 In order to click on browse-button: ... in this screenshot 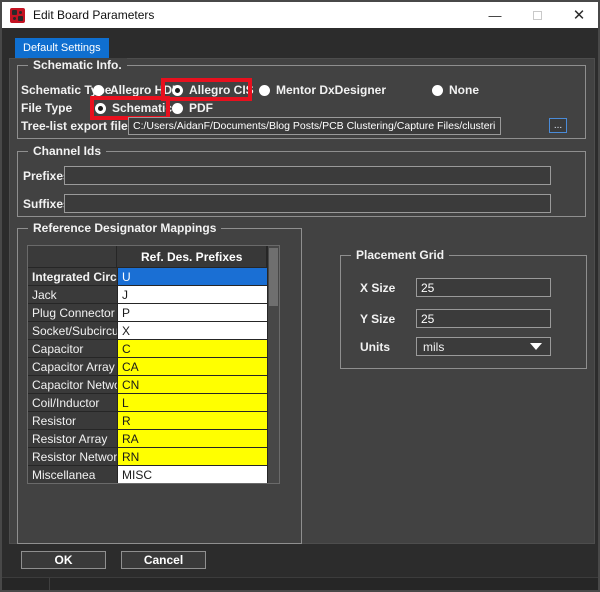, I will do `click(558, 125)`.